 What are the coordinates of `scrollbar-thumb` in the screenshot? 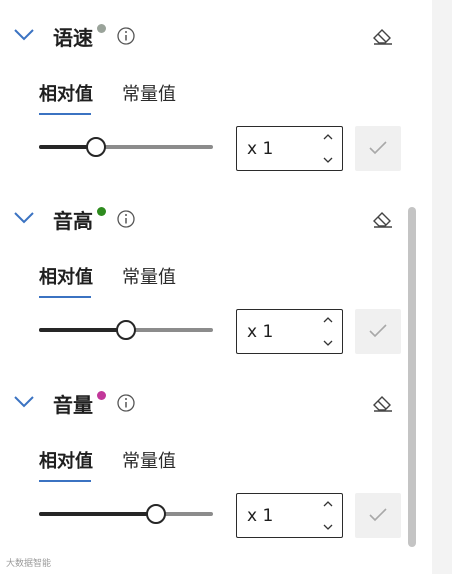 It's located at (412, 377).